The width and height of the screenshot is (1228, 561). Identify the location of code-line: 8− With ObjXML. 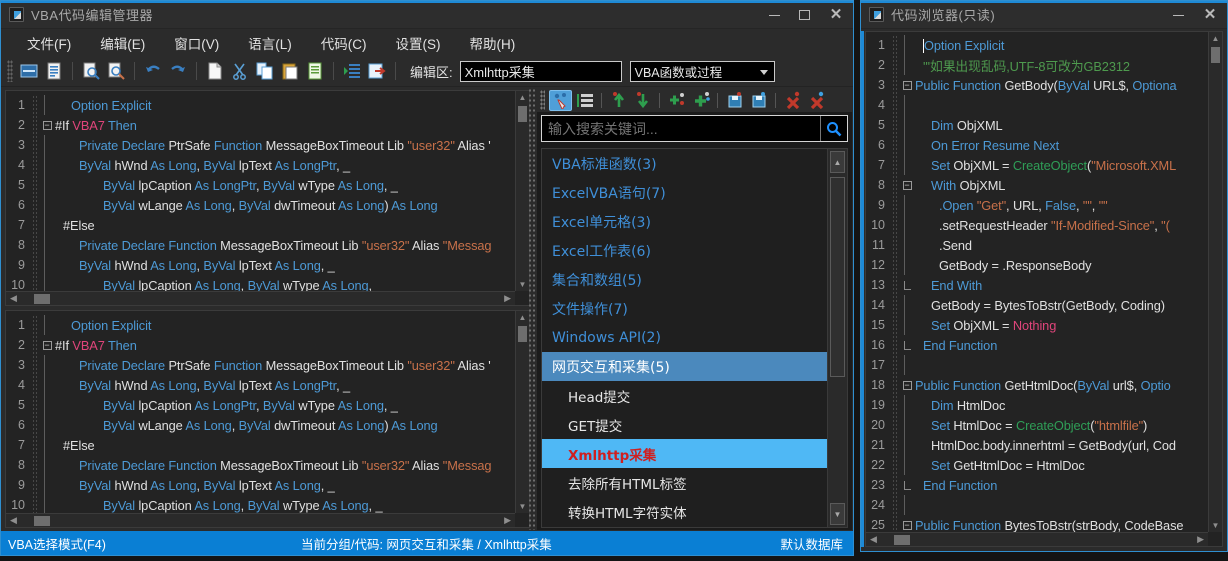
(1044, 185).